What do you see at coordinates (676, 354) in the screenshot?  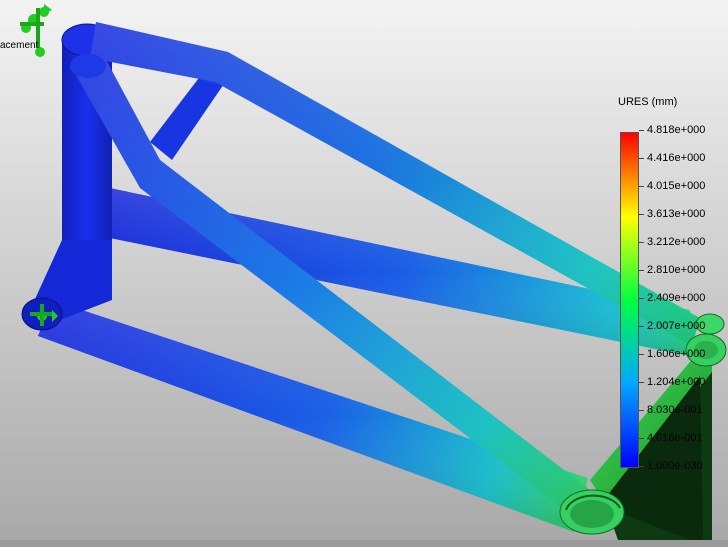 I see `legend-tick-label: 1.606e+000` at bounding box center [676, 354].